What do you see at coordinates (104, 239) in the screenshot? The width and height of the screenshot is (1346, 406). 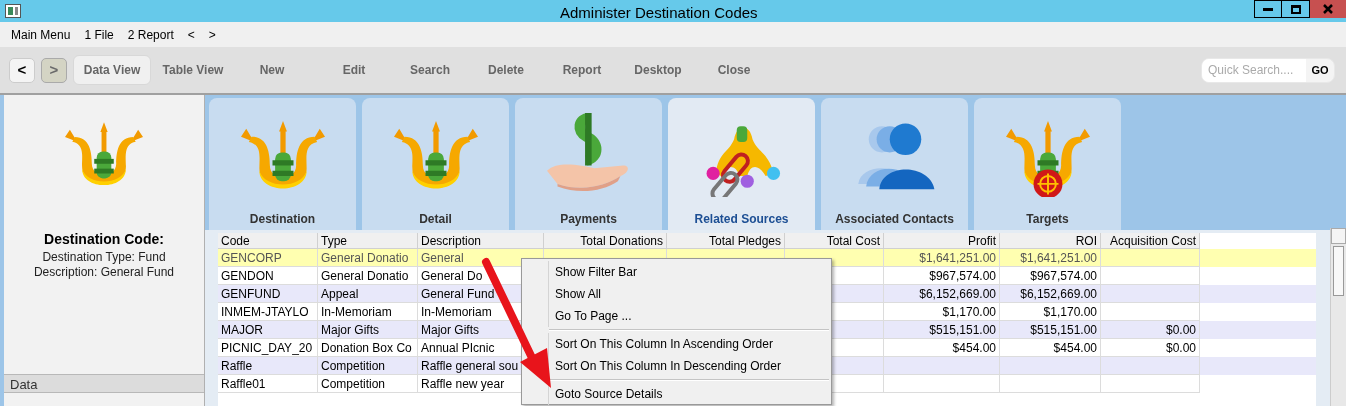 I see `summary-title: Destination Code:` at bounding box center [104, 239].